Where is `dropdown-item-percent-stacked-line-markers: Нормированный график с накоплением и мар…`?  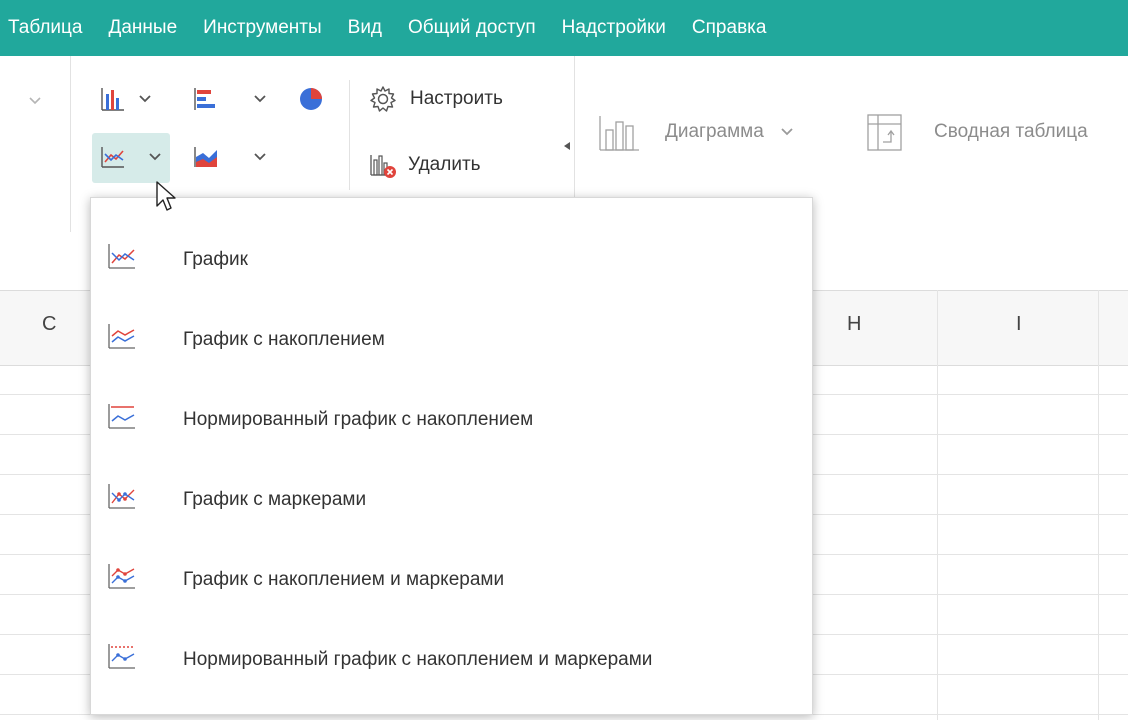
dropdown-item-percent-stacked-line-markers: Нормированный график с накоплением и мар… is located at coordinates (451, 660).